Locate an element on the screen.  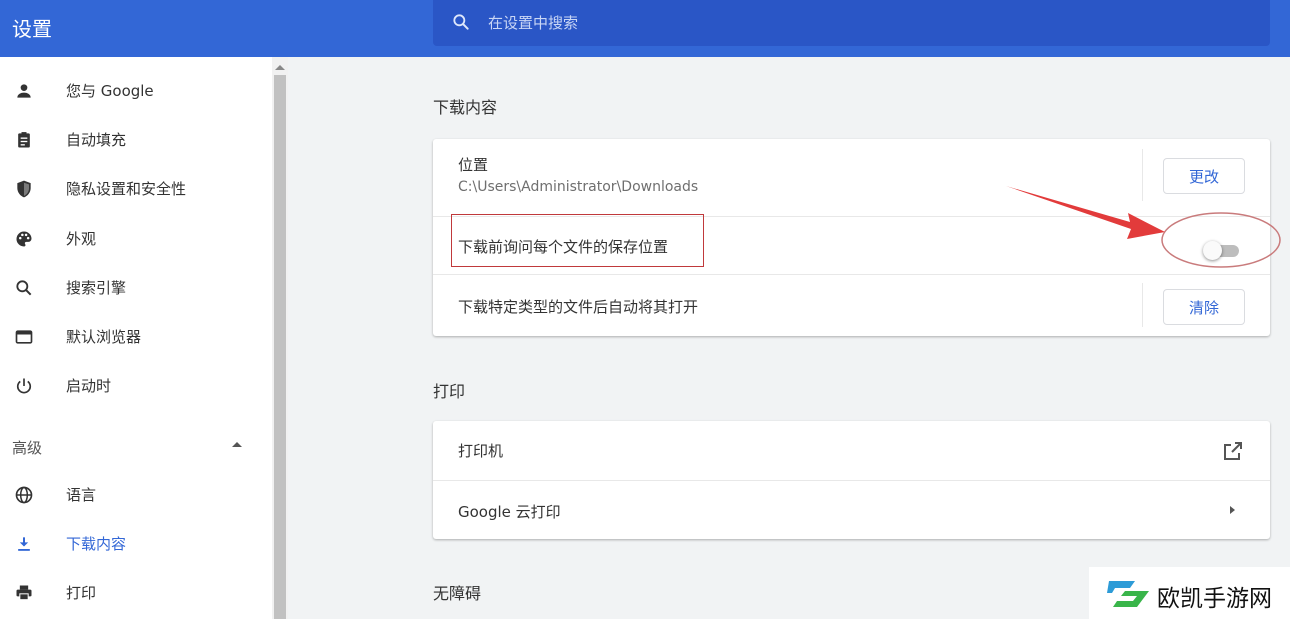
chevron-up-icon is located at coordinates (237, 444).